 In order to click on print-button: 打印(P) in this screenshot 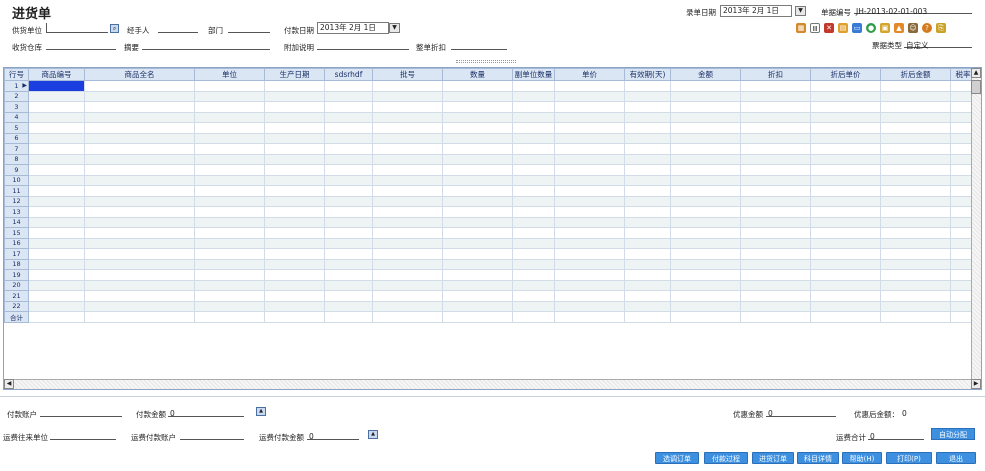, I will do `click(909, 458)`.